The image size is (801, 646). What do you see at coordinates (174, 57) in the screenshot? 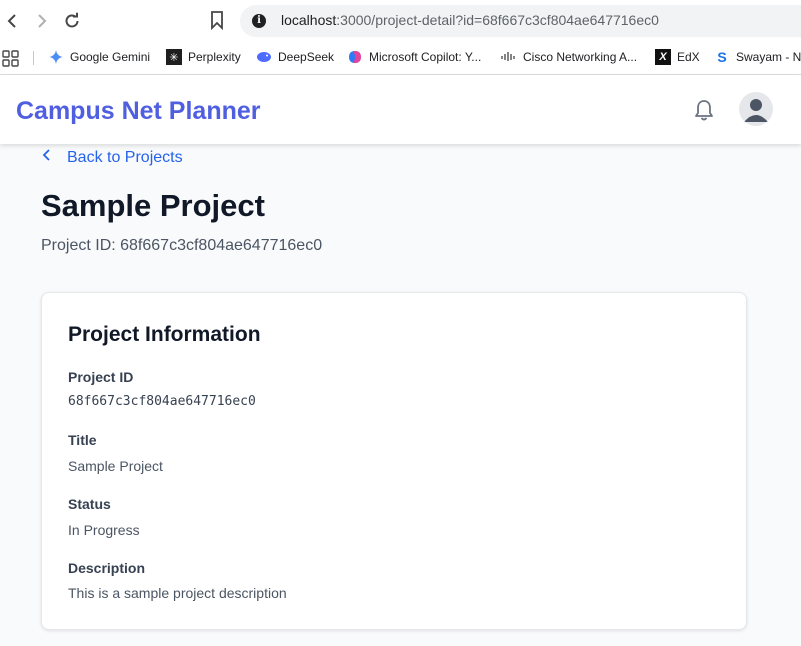
I see `perplexity-icon: ✳` at bounding box center [174, 57].